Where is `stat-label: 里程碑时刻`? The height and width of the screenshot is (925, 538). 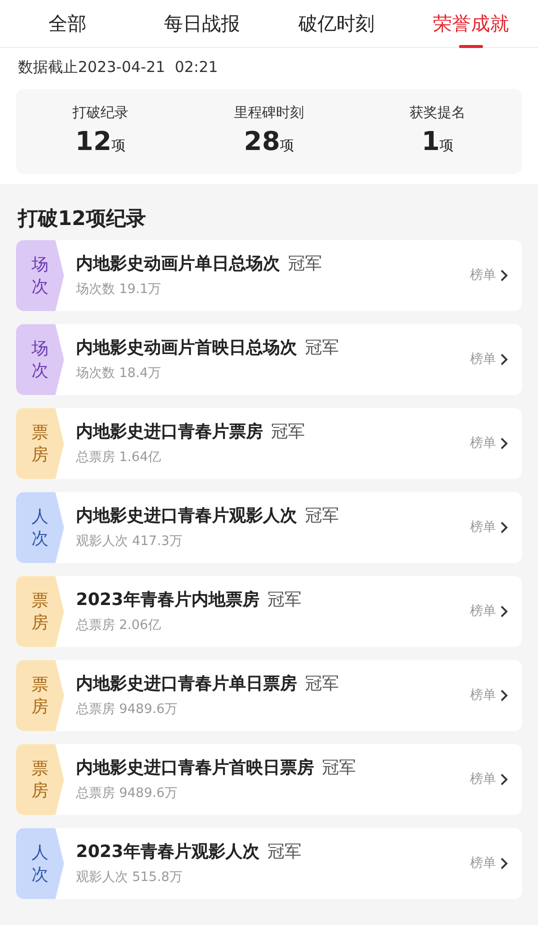
stat-label: 里程碑时刻 is located at coordinates (269, 113).